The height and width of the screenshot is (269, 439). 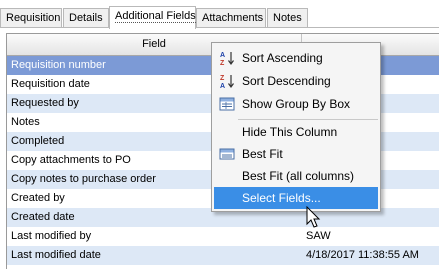 I want to click on menu-item-hide-this-column: Hide This Column, so click(x=296, y=132).